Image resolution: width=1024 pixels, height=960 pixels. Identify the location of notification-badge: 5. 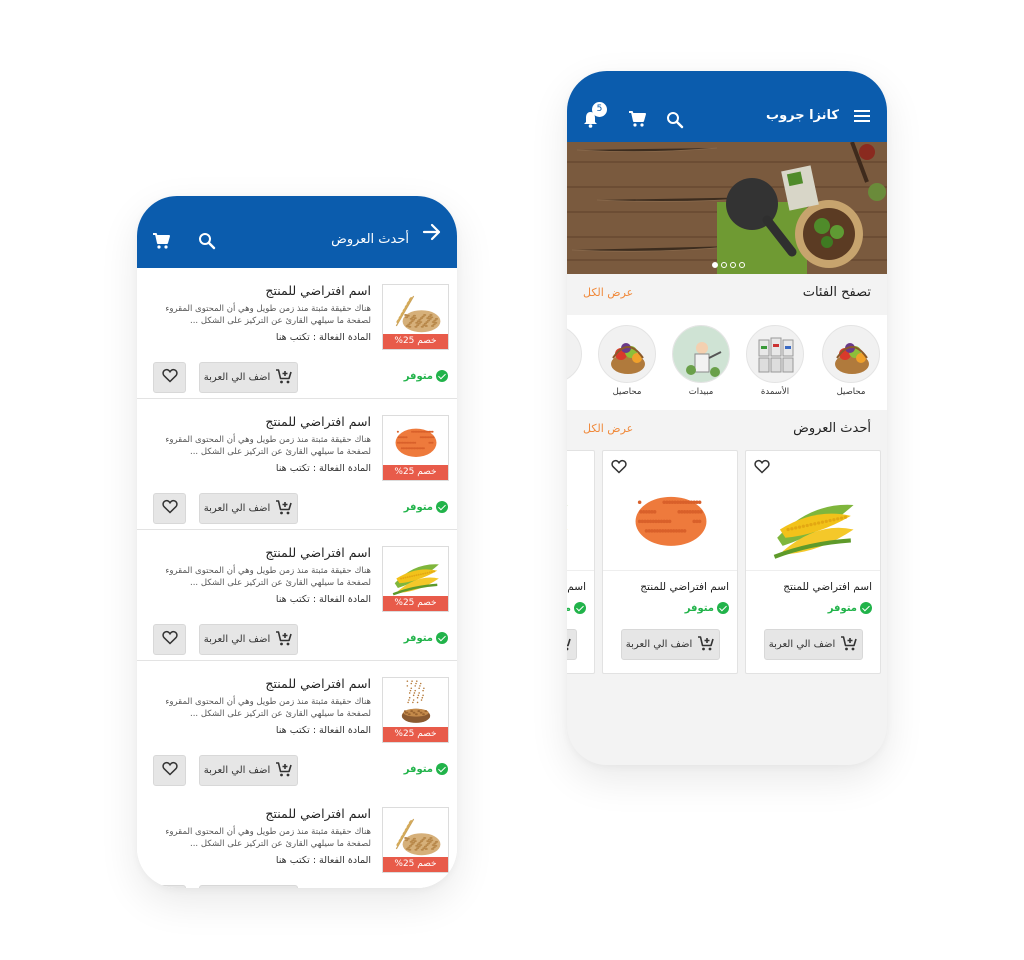
(599, 109).